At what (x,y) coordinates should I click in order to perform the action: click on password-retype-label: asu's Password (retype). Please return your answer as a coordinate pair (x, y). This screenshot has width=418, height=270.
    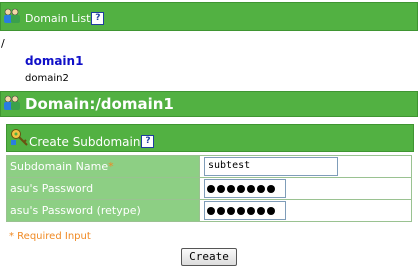
    Looking at the image, I should click on (103, 210).